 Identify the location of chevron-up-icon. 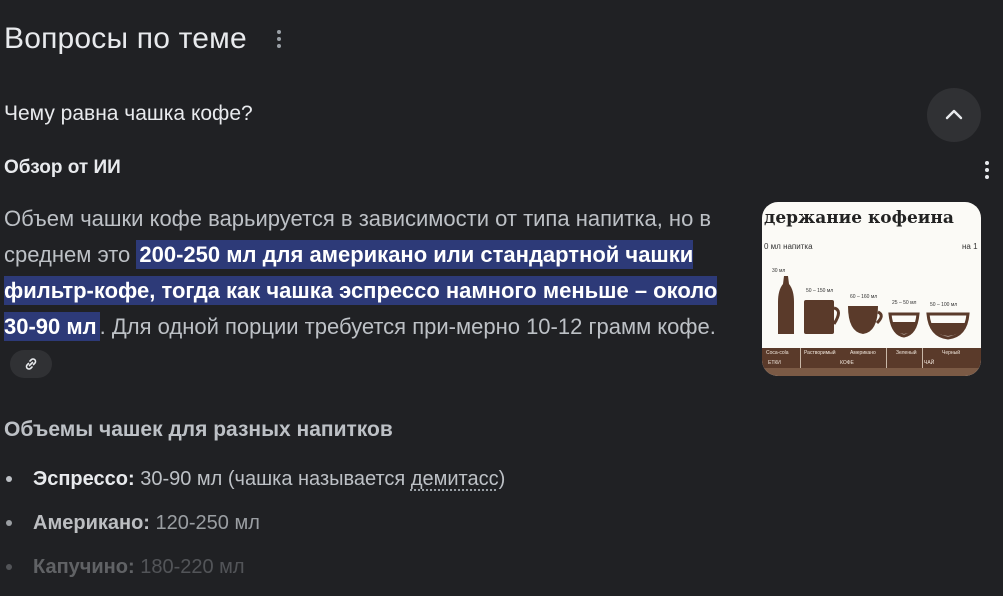
(954, 114).